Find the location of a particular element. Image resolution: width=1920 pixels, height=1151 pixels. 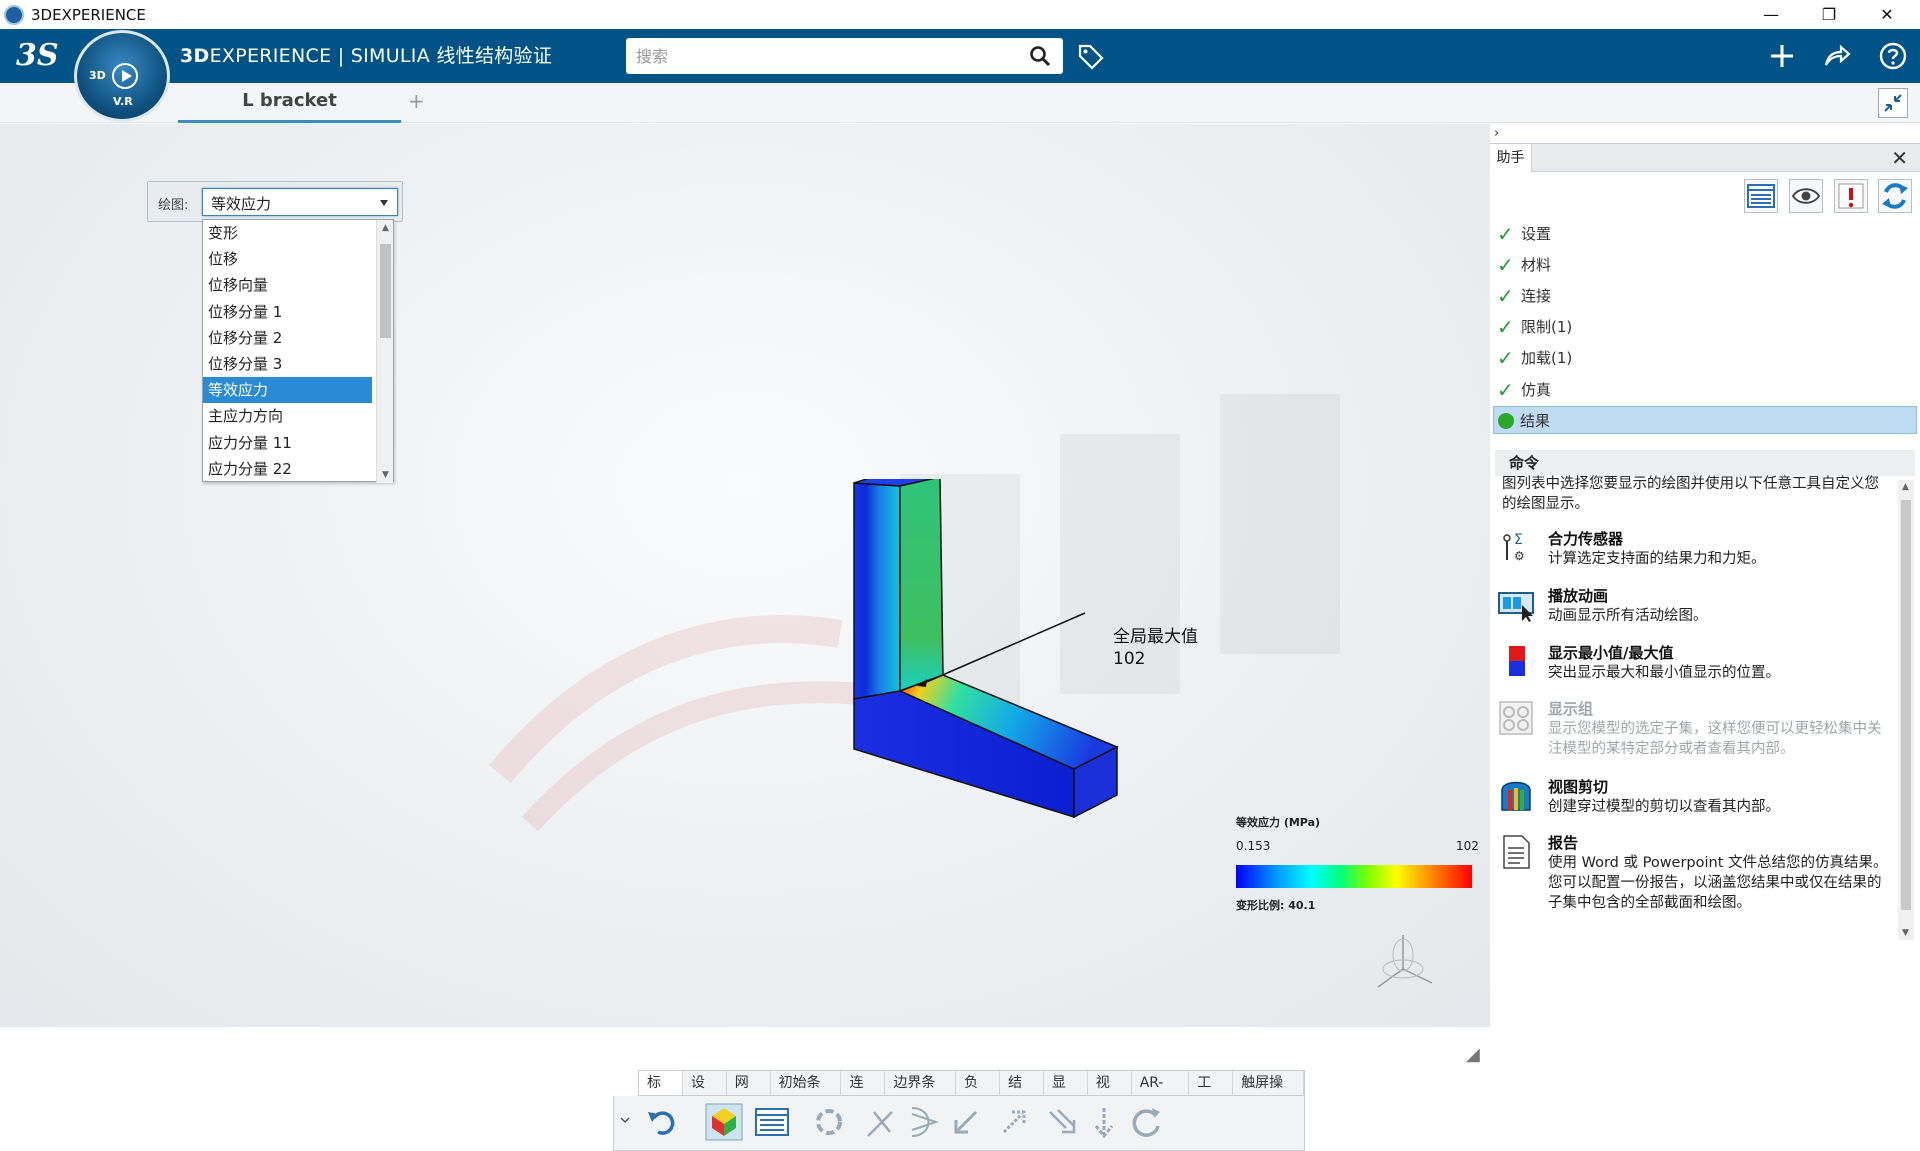

refresh-icon is located at coordinates (1146, 1122).